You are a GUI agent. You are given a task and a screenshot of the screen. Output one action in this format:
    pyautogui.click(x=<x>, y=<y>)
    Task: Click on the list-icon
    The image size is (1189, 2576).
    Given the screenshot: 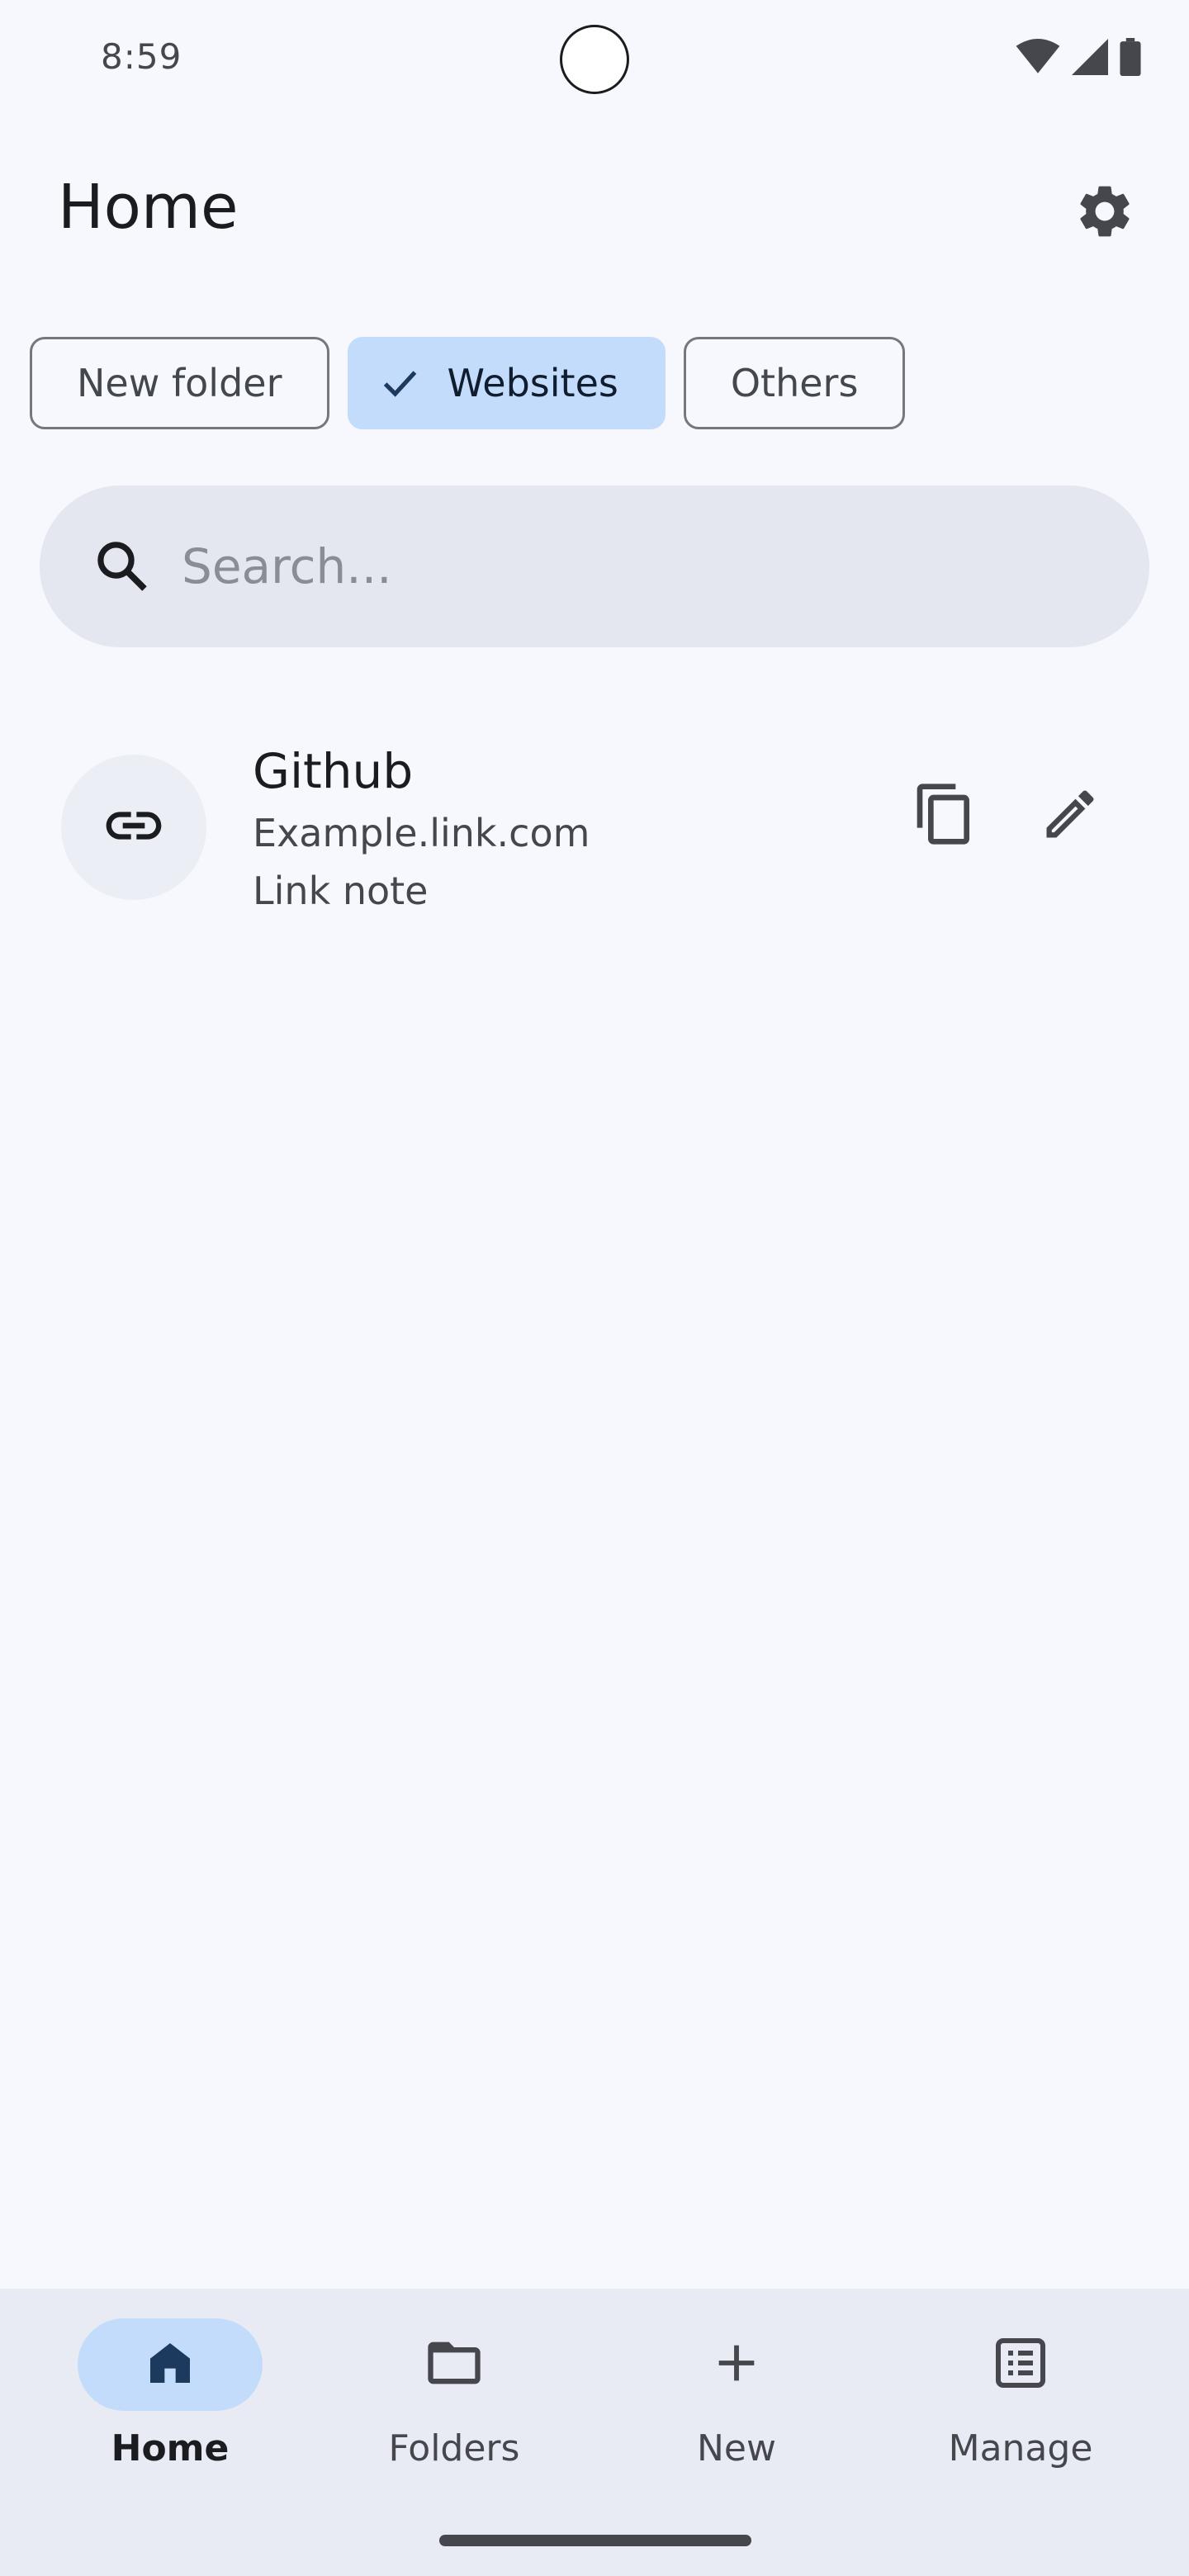 What is the action you would take?
    pyautogui.click(x=1020, y=2364)
    